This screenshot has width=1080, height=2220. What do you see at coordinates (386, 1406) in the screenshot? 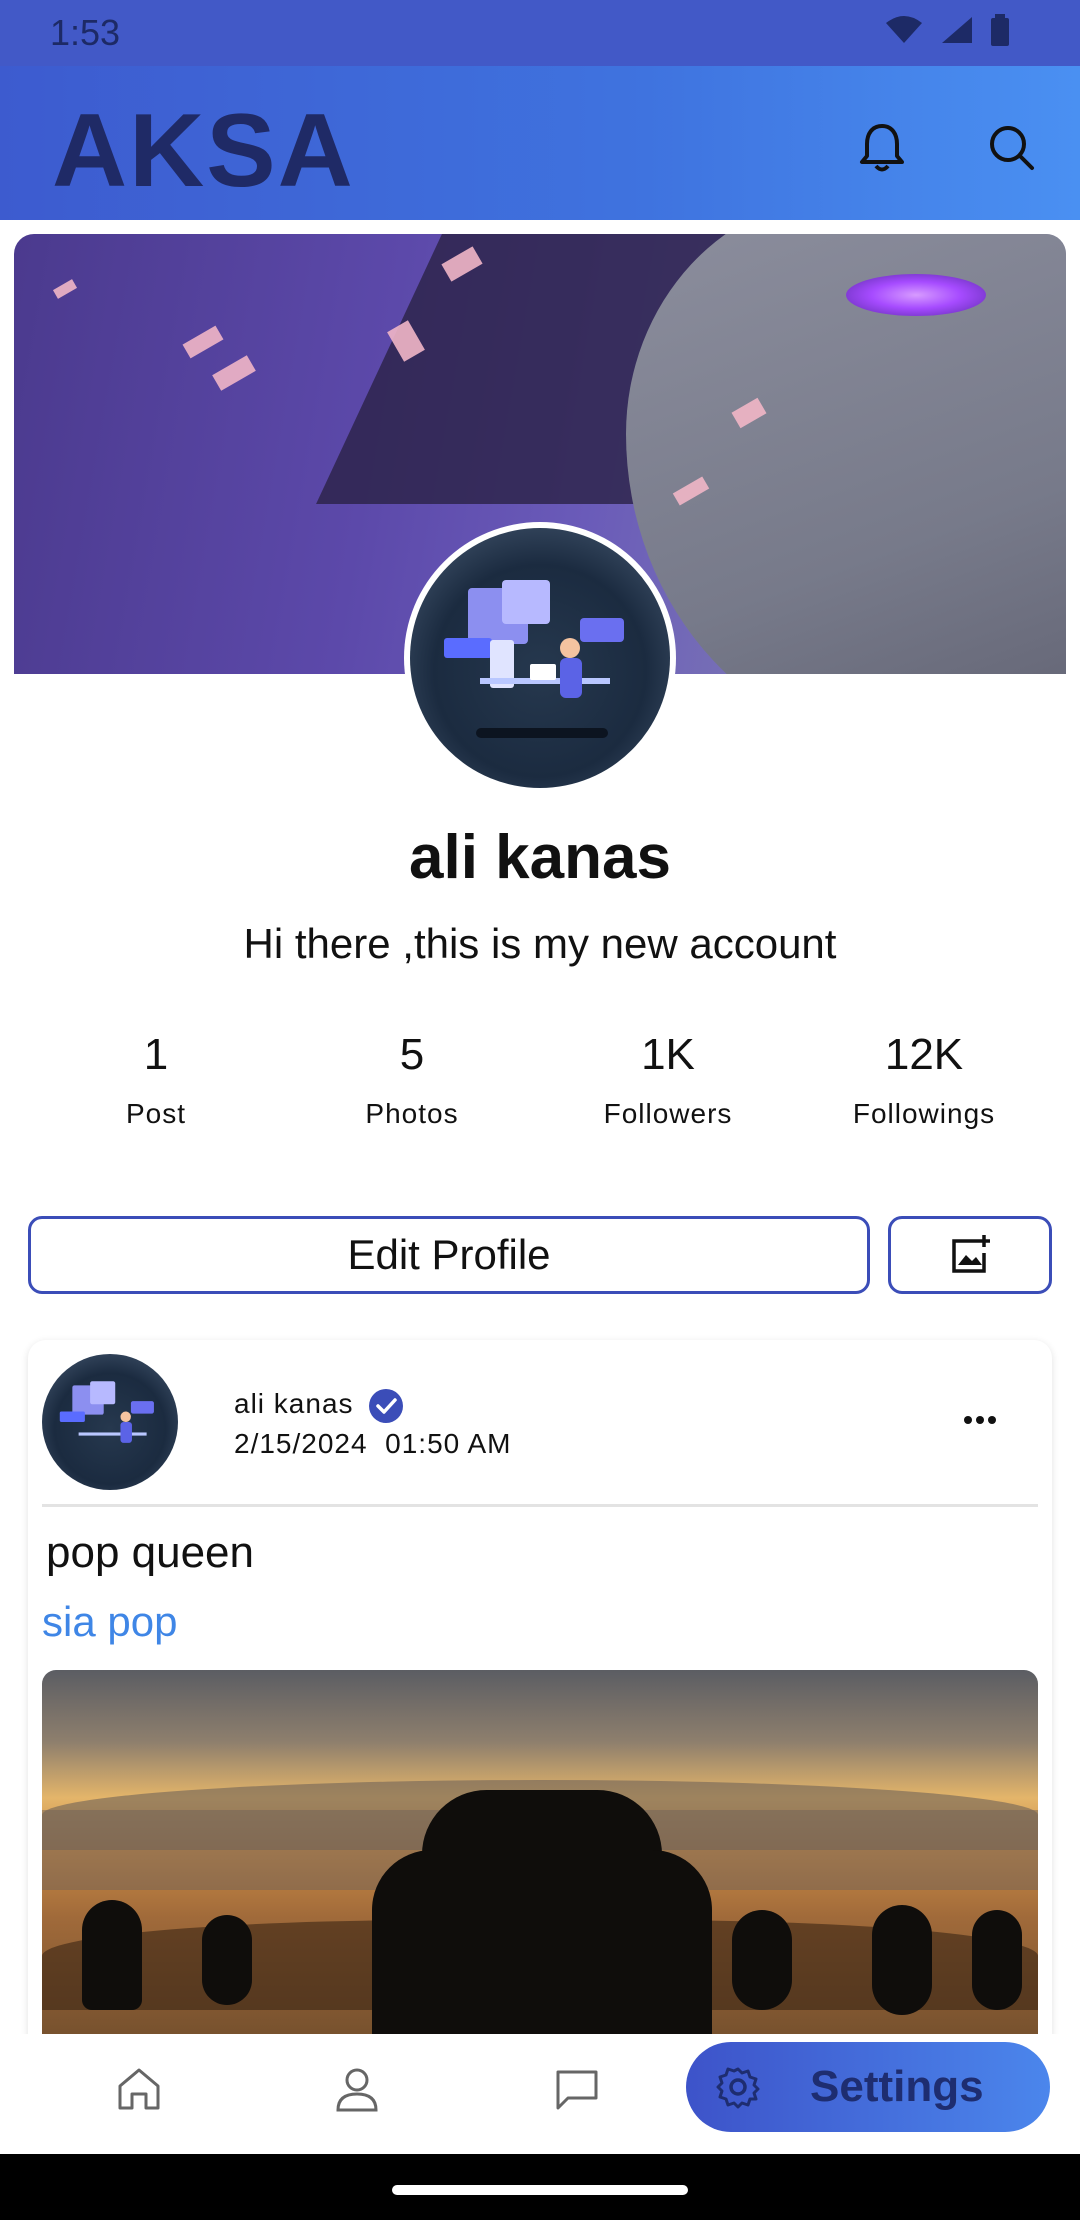
I see `verified-badge-icon` at bounding box center [386, 1406].